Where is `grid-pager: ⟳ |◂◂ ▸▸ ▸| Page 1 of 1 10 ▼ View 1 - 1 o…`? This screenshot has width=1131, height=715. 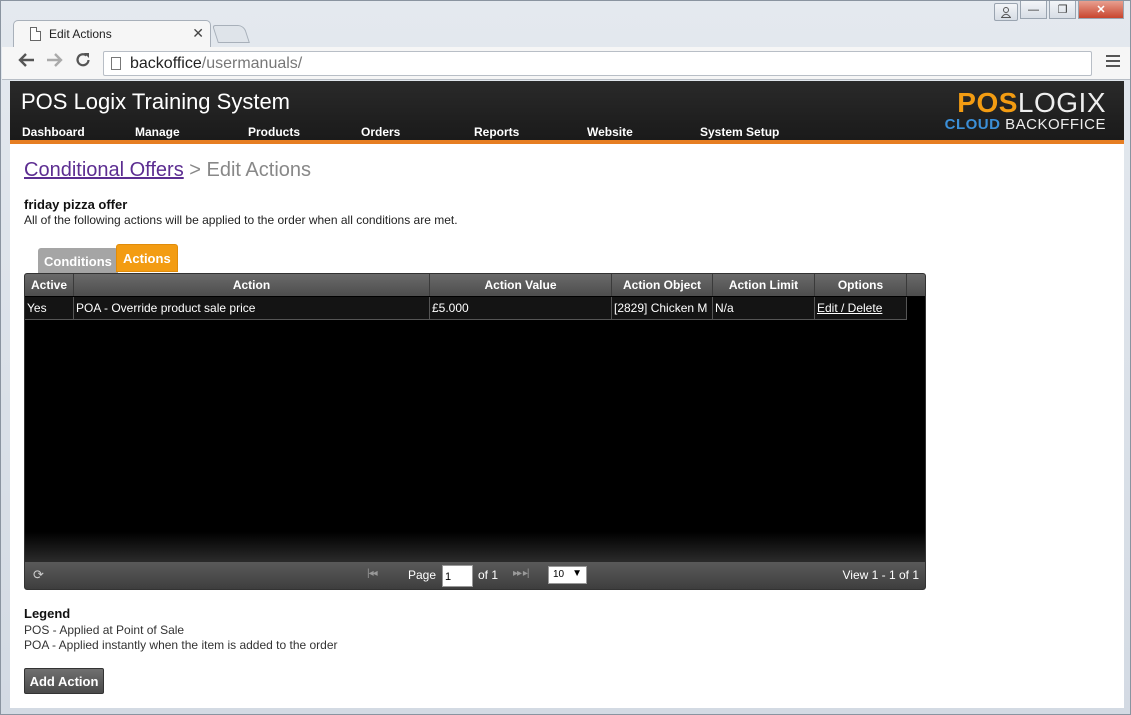 grid-pager: ⟳ |◂◂ ▸▸ ▸| Page 1 of 1 10 ▼ View 1 - 1 o… is located at coordinates (475, 575).